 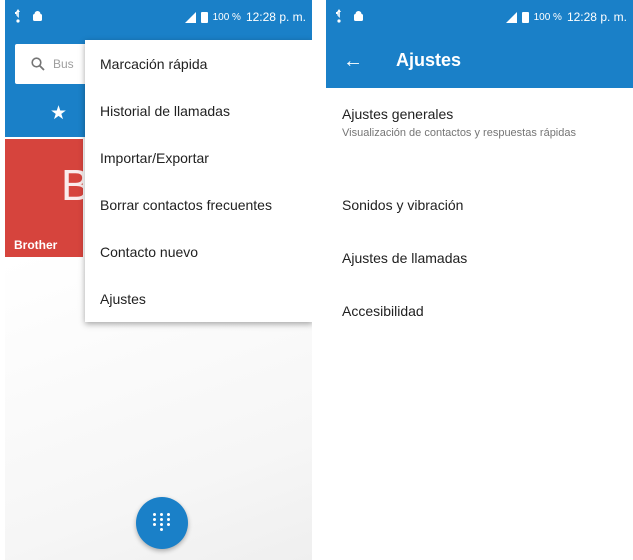 What do you see at coordinates (198, 63) in the screenshot?
I see `menu-item-speed-dial: Marcación rápida` at bounding box center [198, 63].